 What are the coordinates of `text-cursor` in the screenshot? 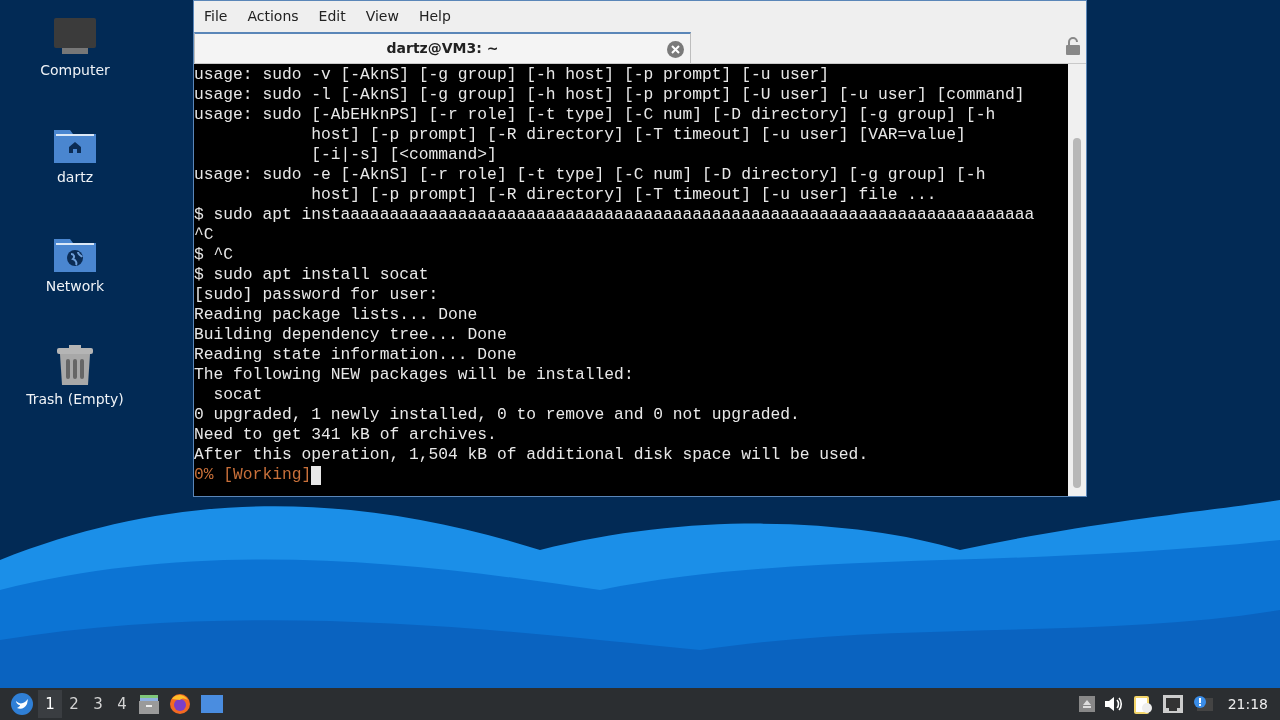 It's located at (316, 475).